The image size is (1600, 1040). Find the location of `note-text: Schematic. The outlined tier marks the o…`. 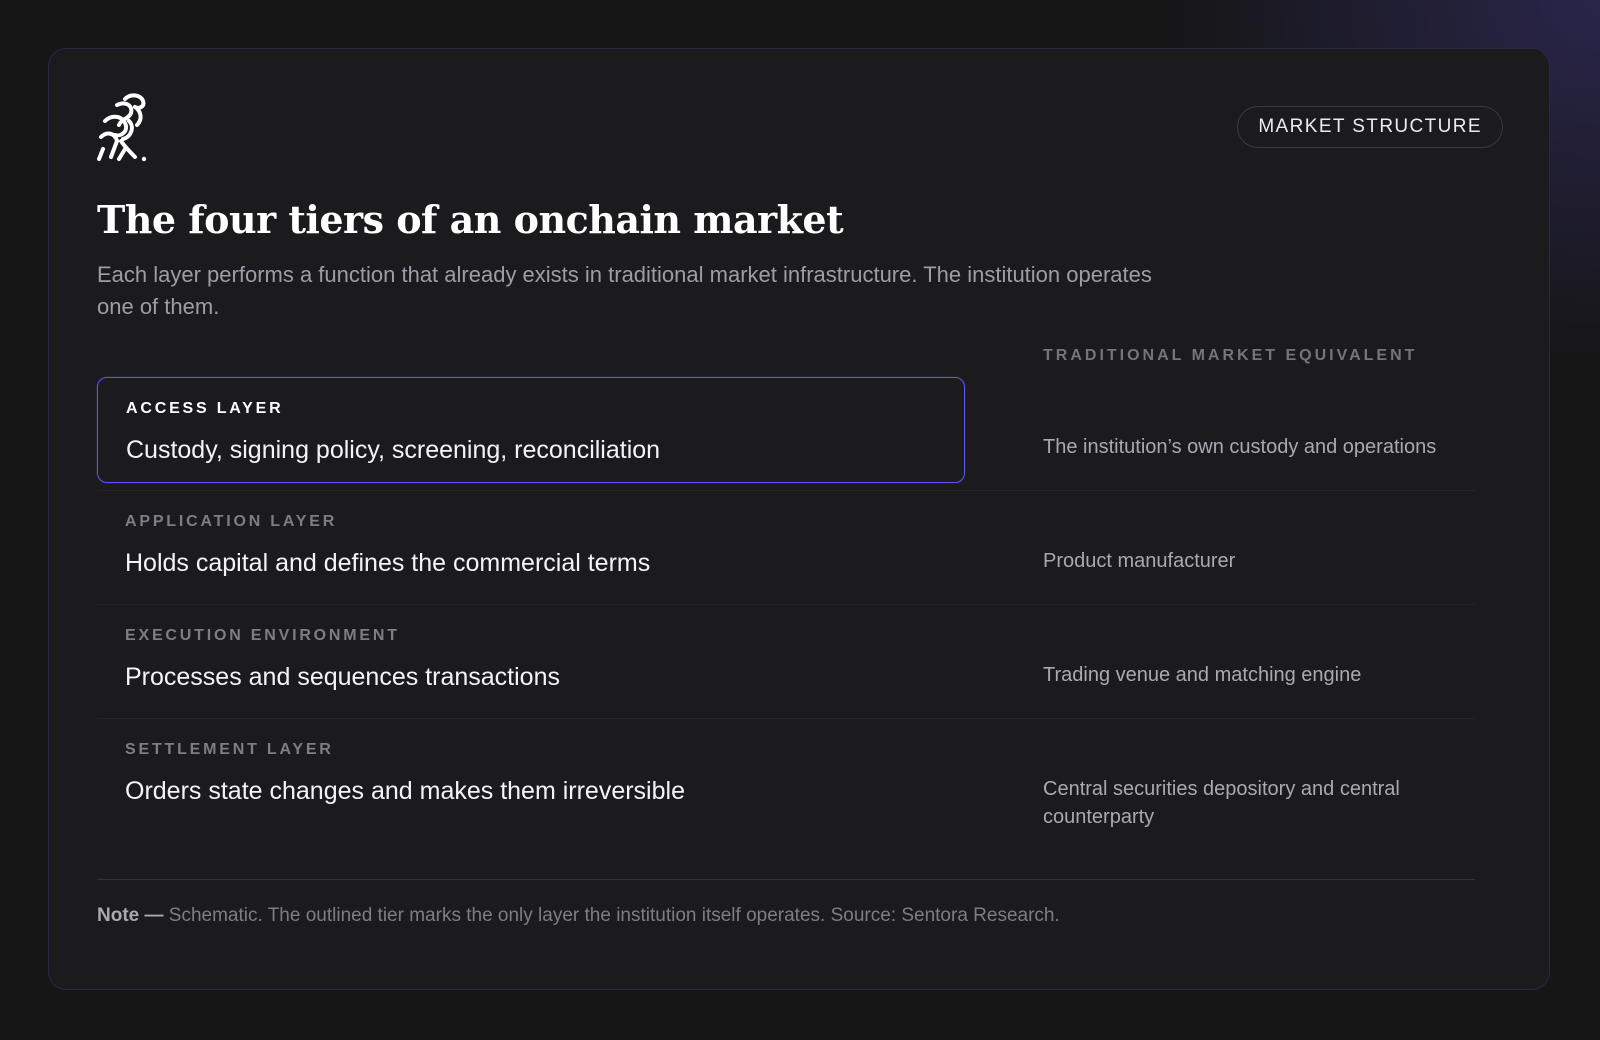

note-text: Schematic. The outlined tier marks the o… is located at coordinates (611, 915).